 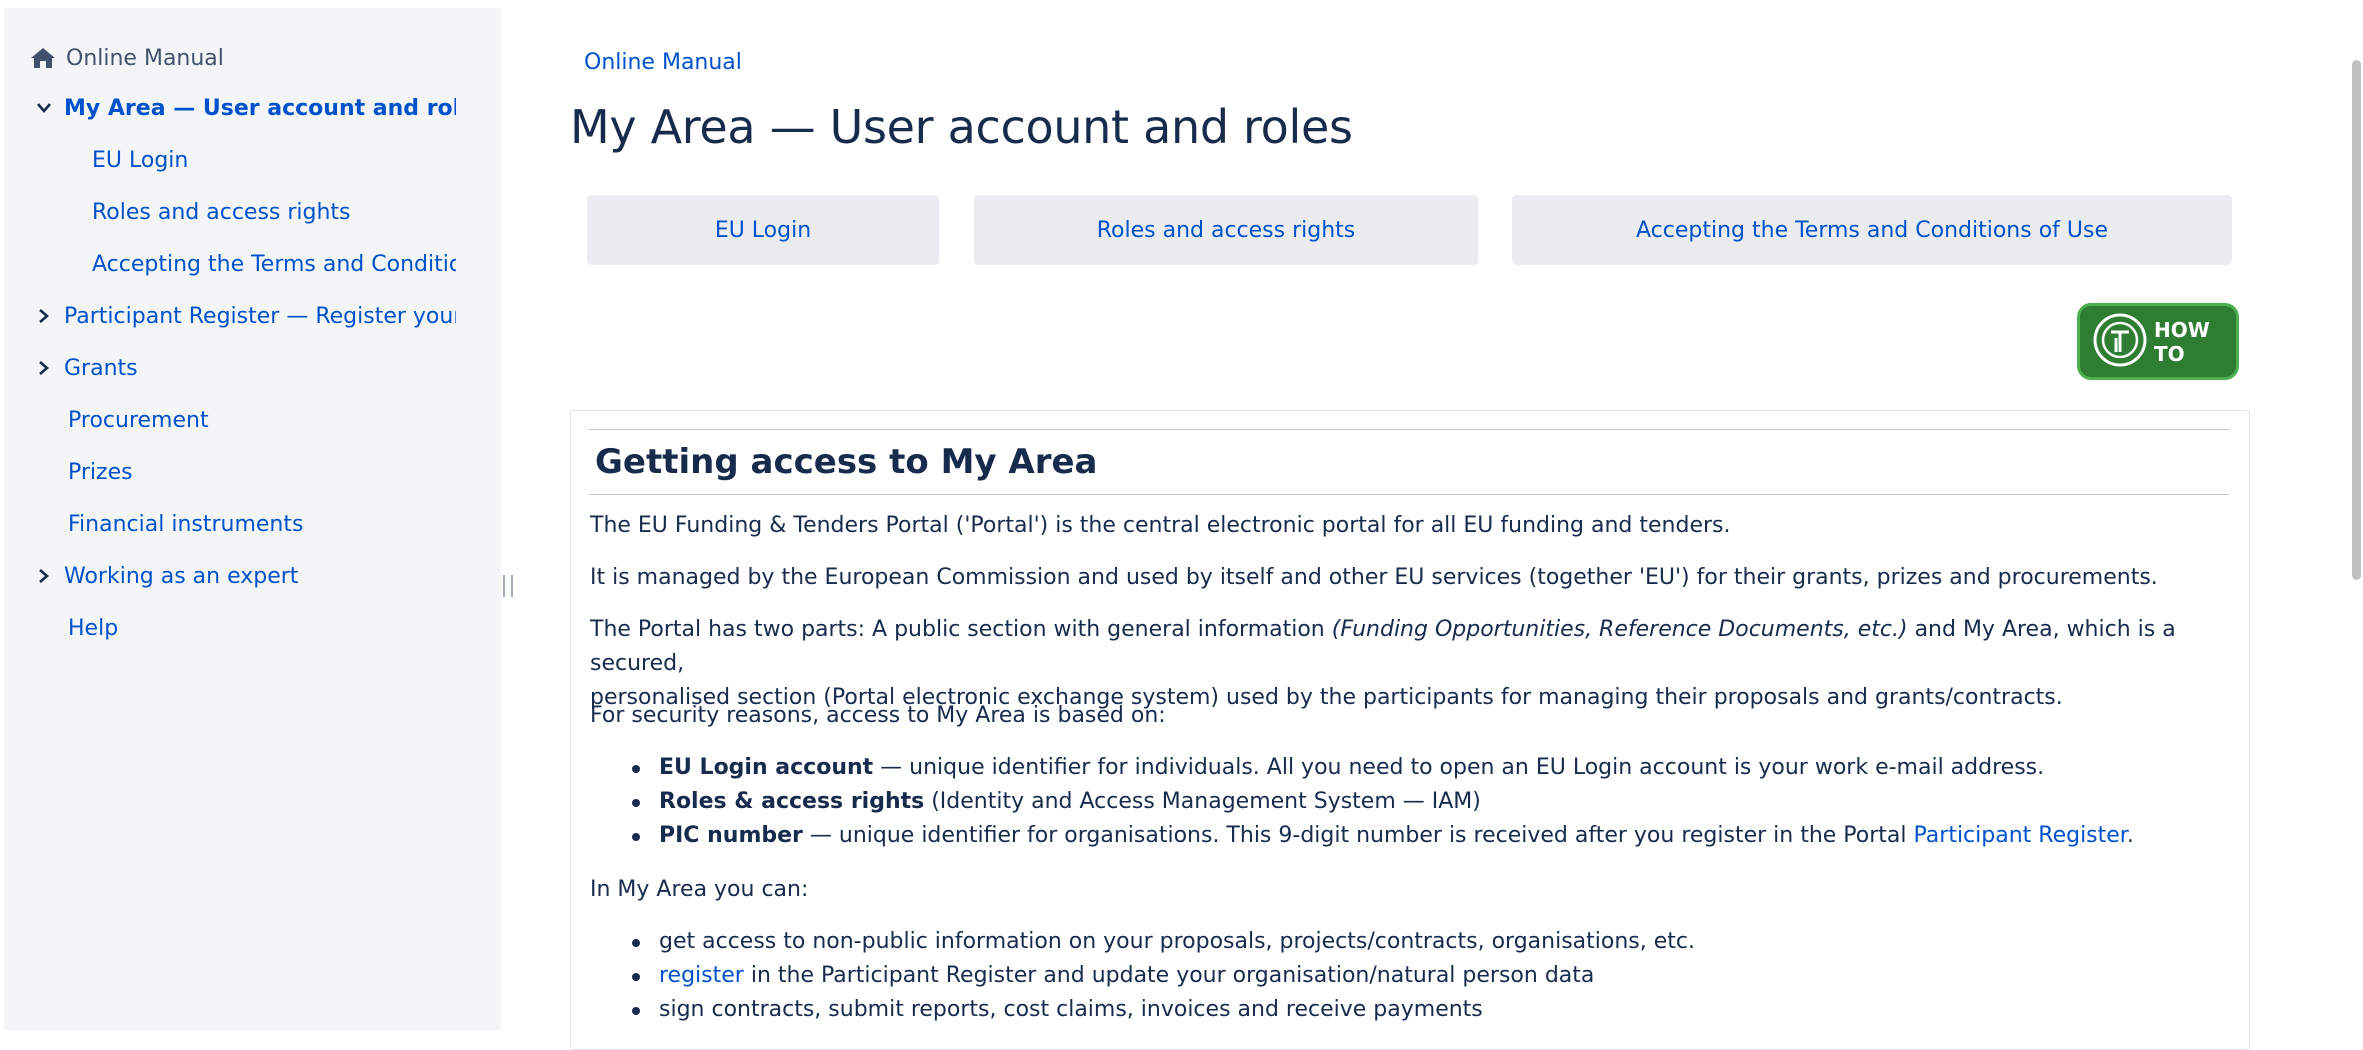 What do you see at coordinates (2120, 342) in the screenshot?
I see `howto-logo-icon` at bounding box center [2120, 342].